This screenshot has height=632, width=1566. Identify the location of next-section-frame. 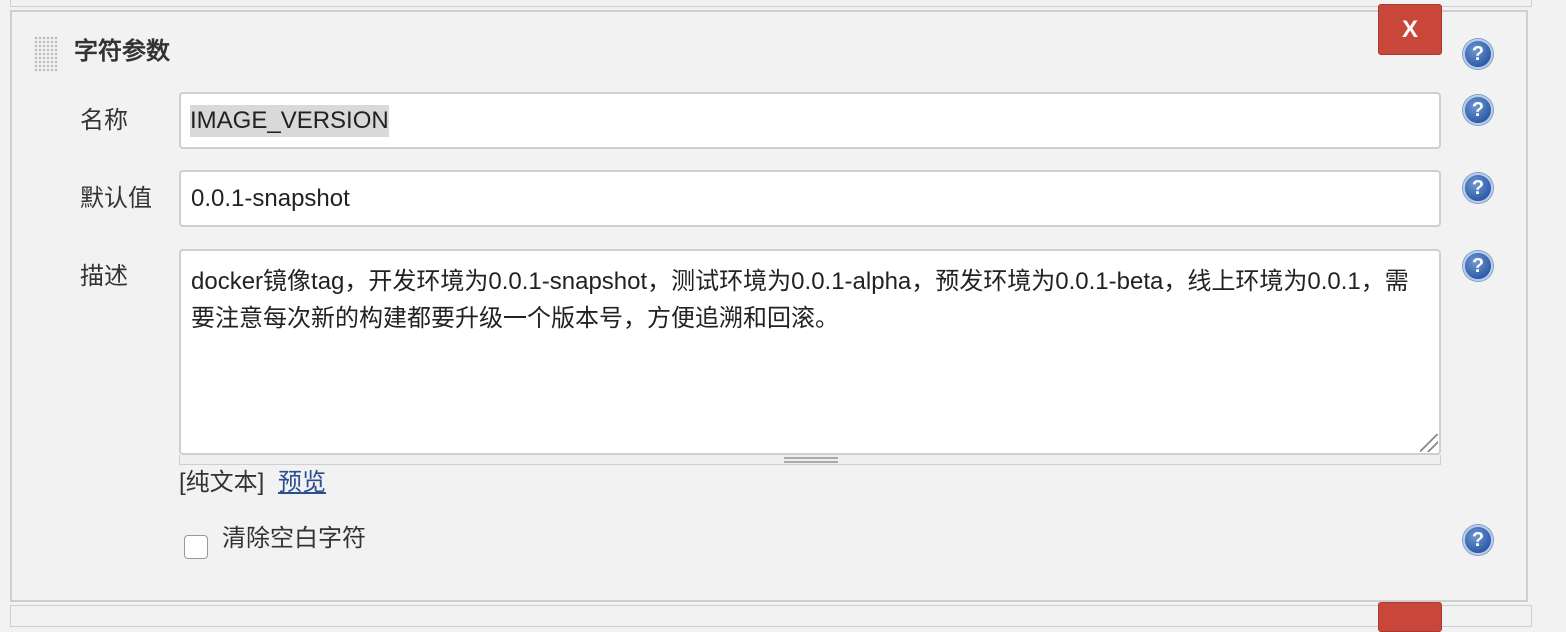
(771, 616).